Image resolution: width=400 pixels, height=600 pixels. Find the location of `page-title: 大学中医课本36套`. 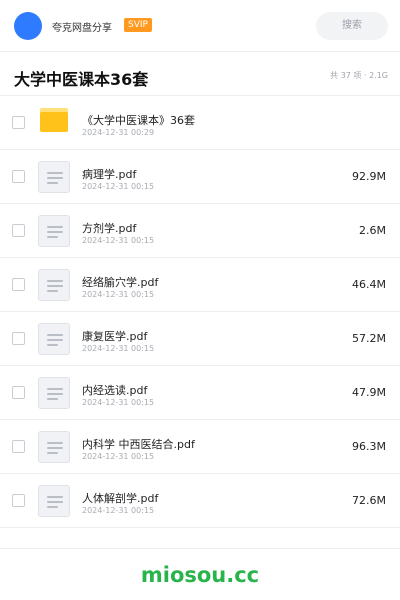

page-title: 大学中医课本36套 is located at coordinates (81, 79).